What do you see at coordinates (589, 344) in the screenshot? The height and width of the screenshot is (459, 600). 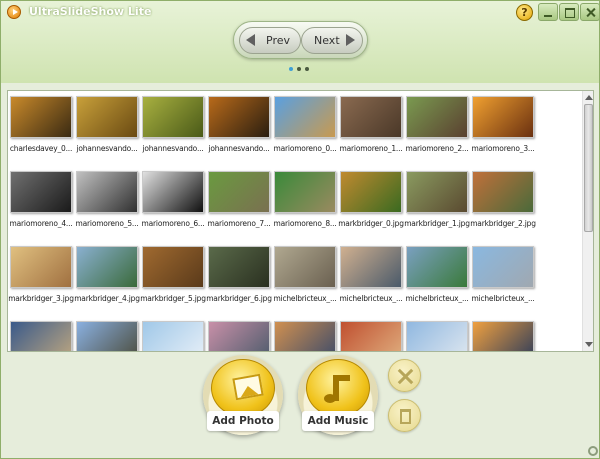 I see `scroll-down-icon` at bounding box center [589, 344].